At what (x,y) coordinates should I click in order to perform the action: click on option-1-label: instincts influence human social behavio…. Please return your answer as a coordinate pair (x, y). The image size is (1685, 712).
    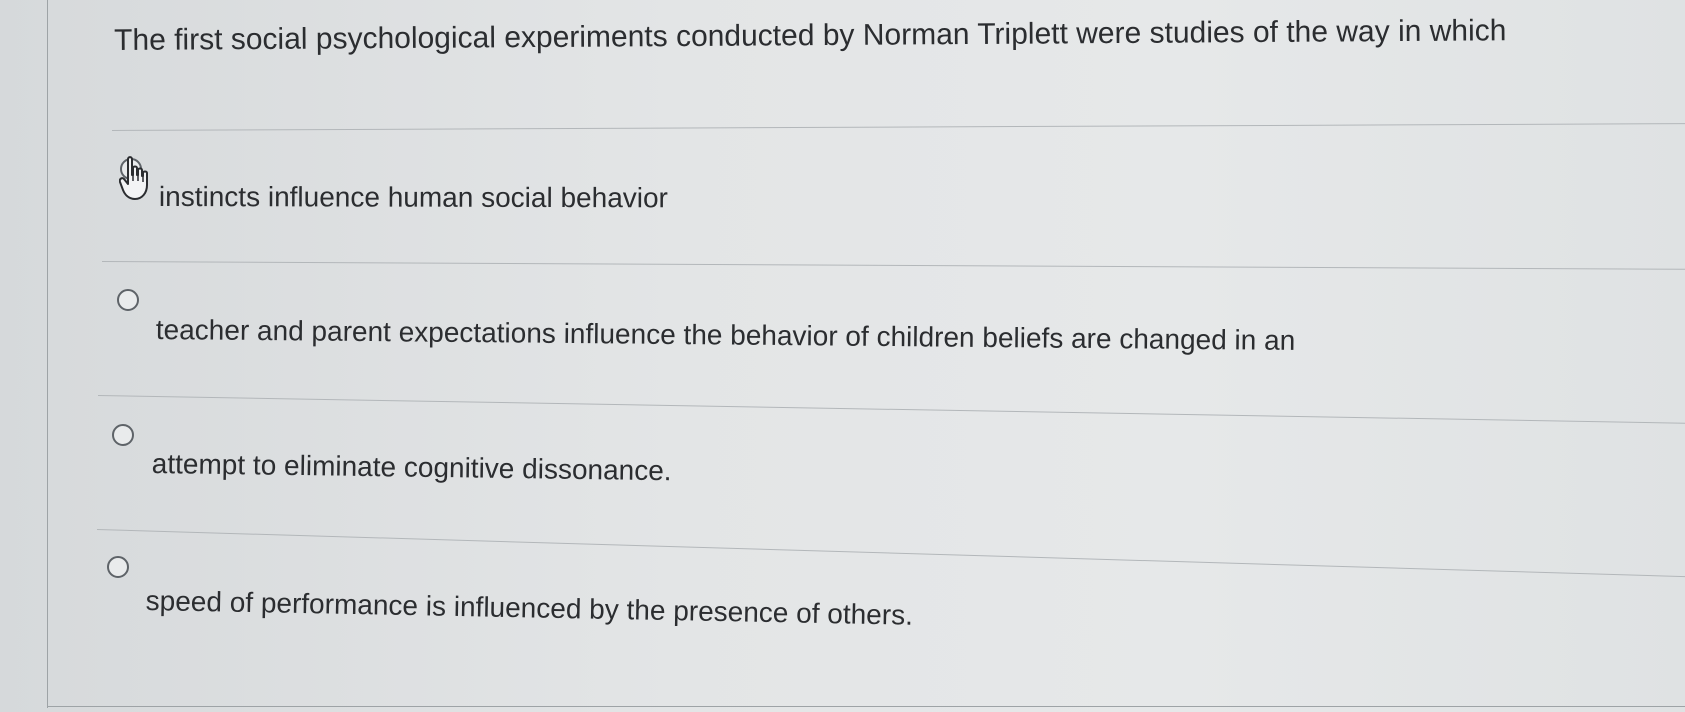
    Looking at the image, I should click on (413, 197).